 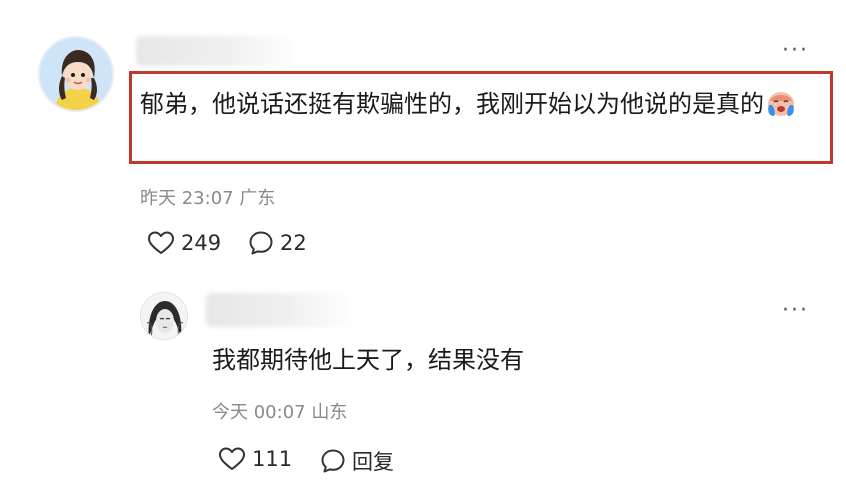 I want to click on comment-location: 广东, so click(x=257, y=198).